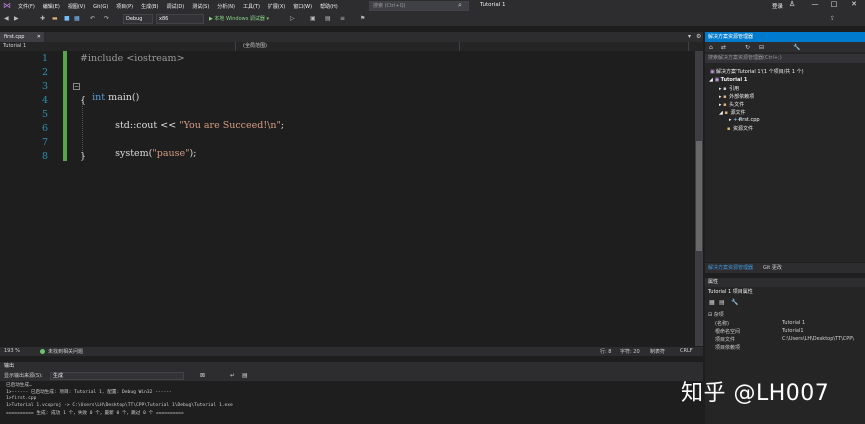 The image size is (865, 424). Describe the element at coordinates (39, 37) in the screenshot. I see `tab-close-icon: ✕` at that location.